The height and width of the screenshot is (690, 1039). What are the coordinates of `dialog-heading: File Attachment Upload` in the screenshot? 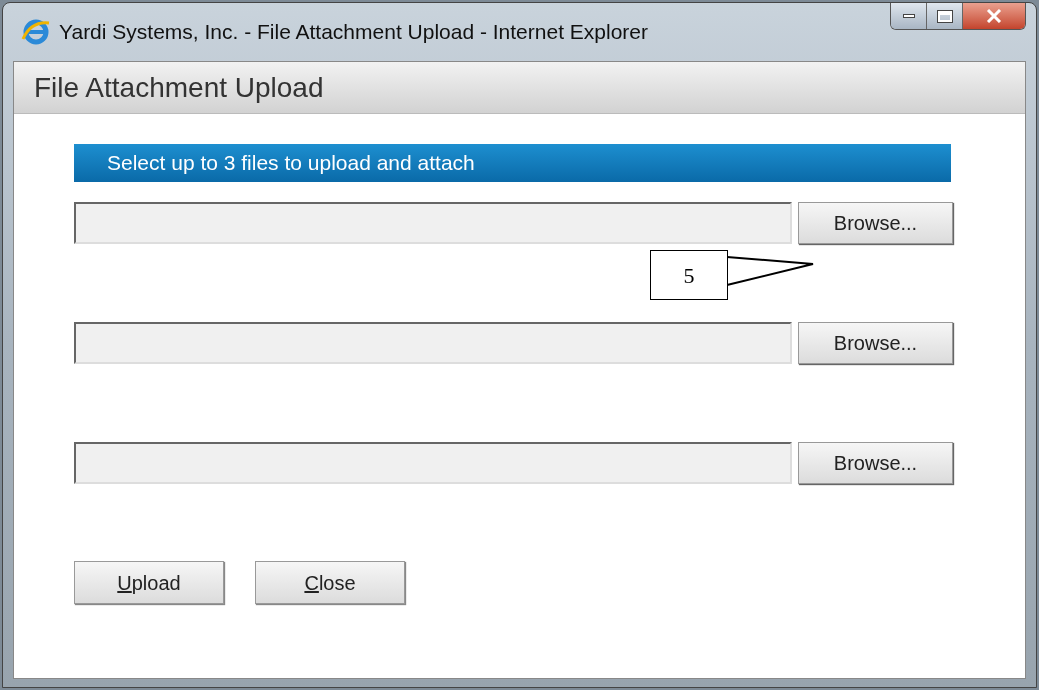 It's located at (179, 87).